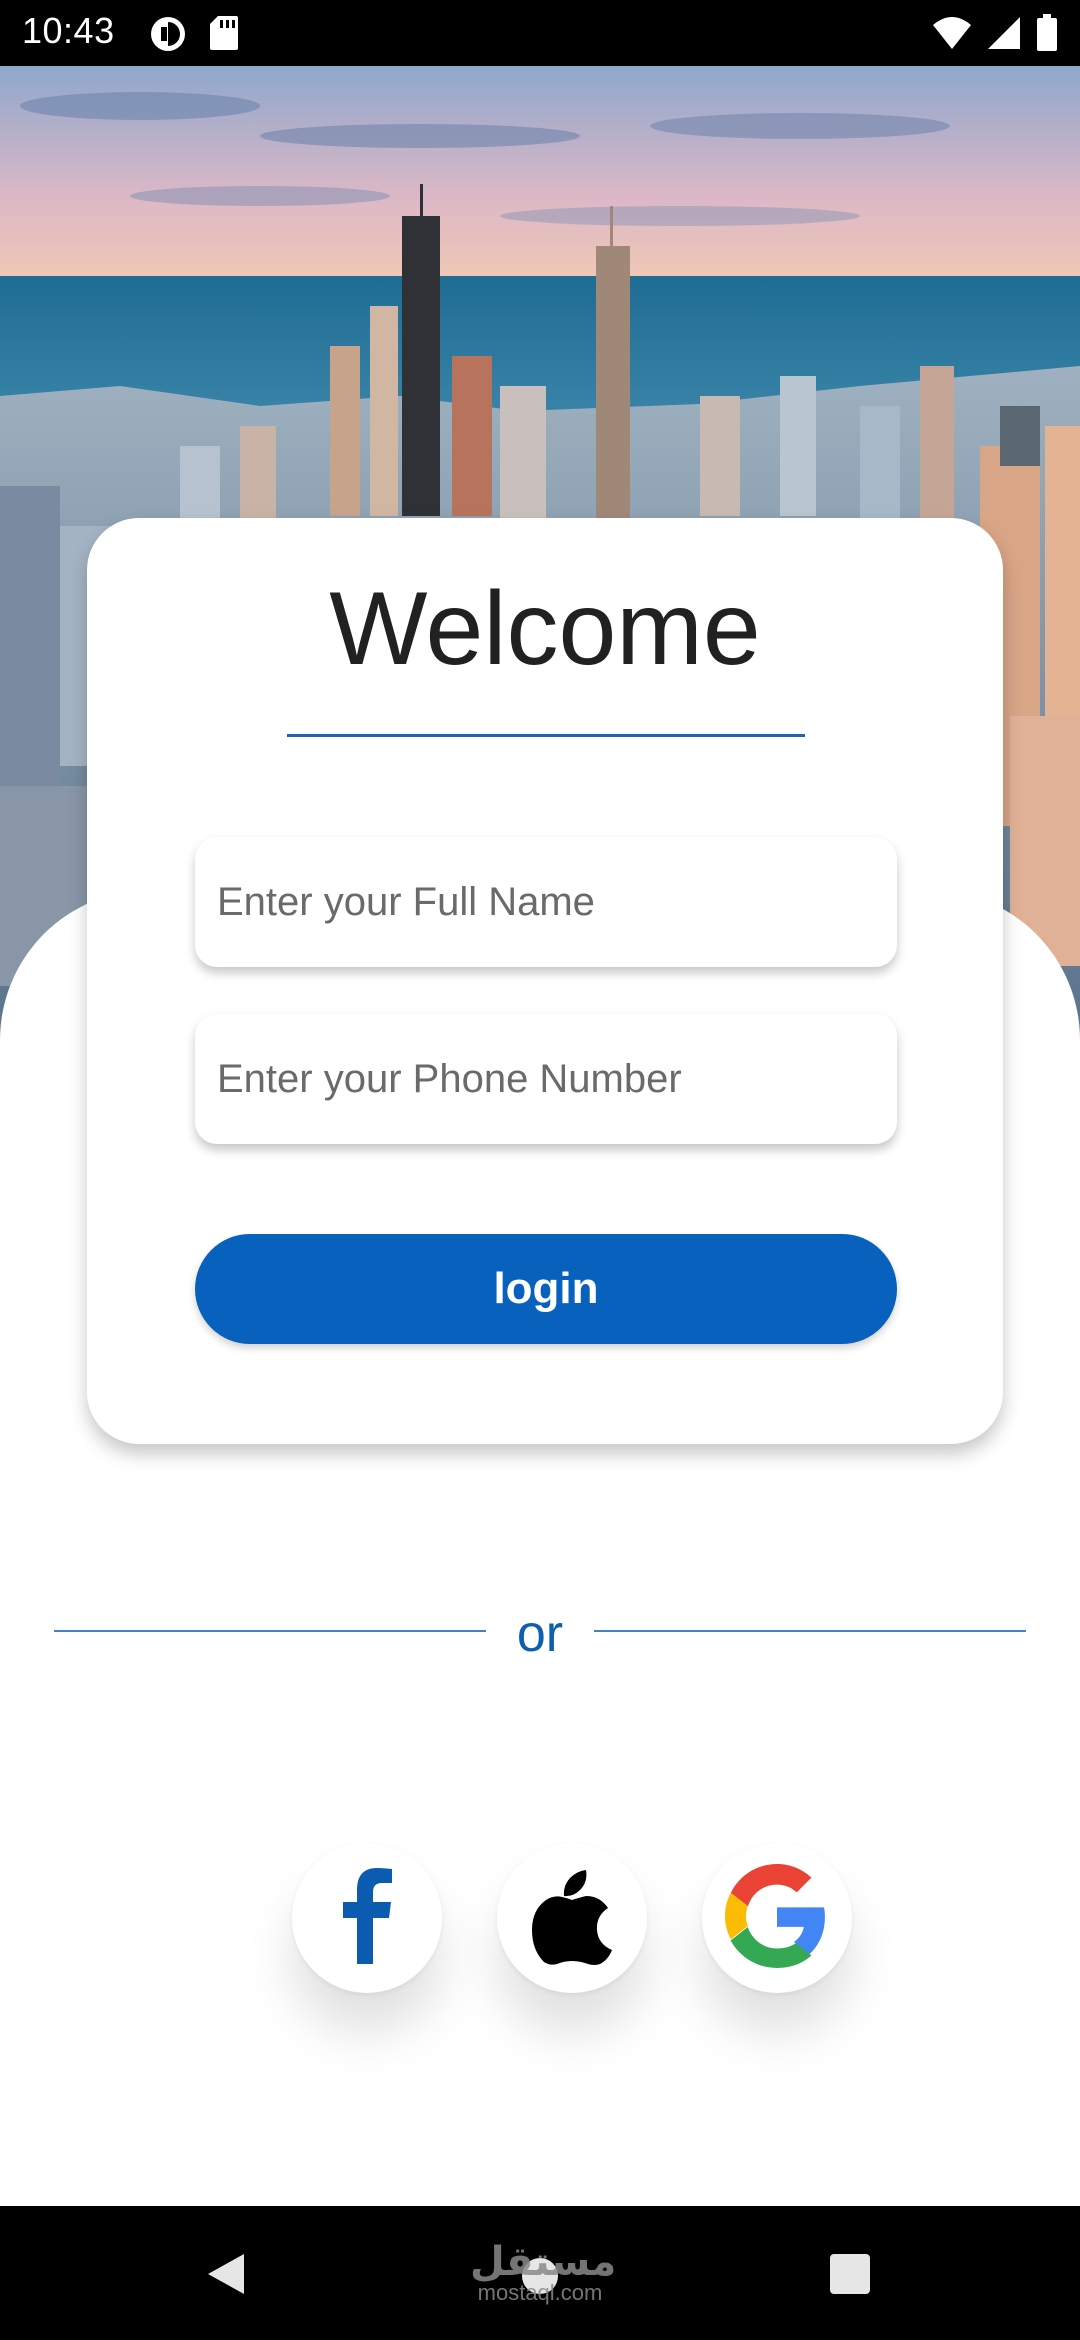  I want to click on watermark-text: mostaql.com, so click(540, 2292).